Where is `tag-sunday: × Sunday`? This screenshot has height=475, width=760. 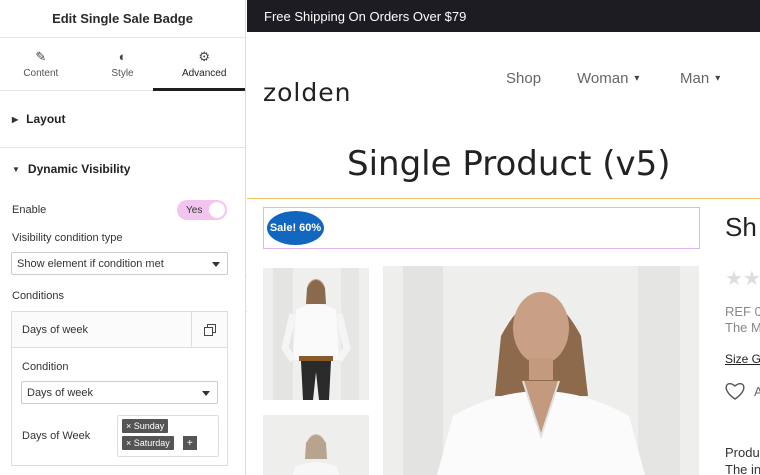 tag-sunday: × Sunday is located at coordinates (145, 426).